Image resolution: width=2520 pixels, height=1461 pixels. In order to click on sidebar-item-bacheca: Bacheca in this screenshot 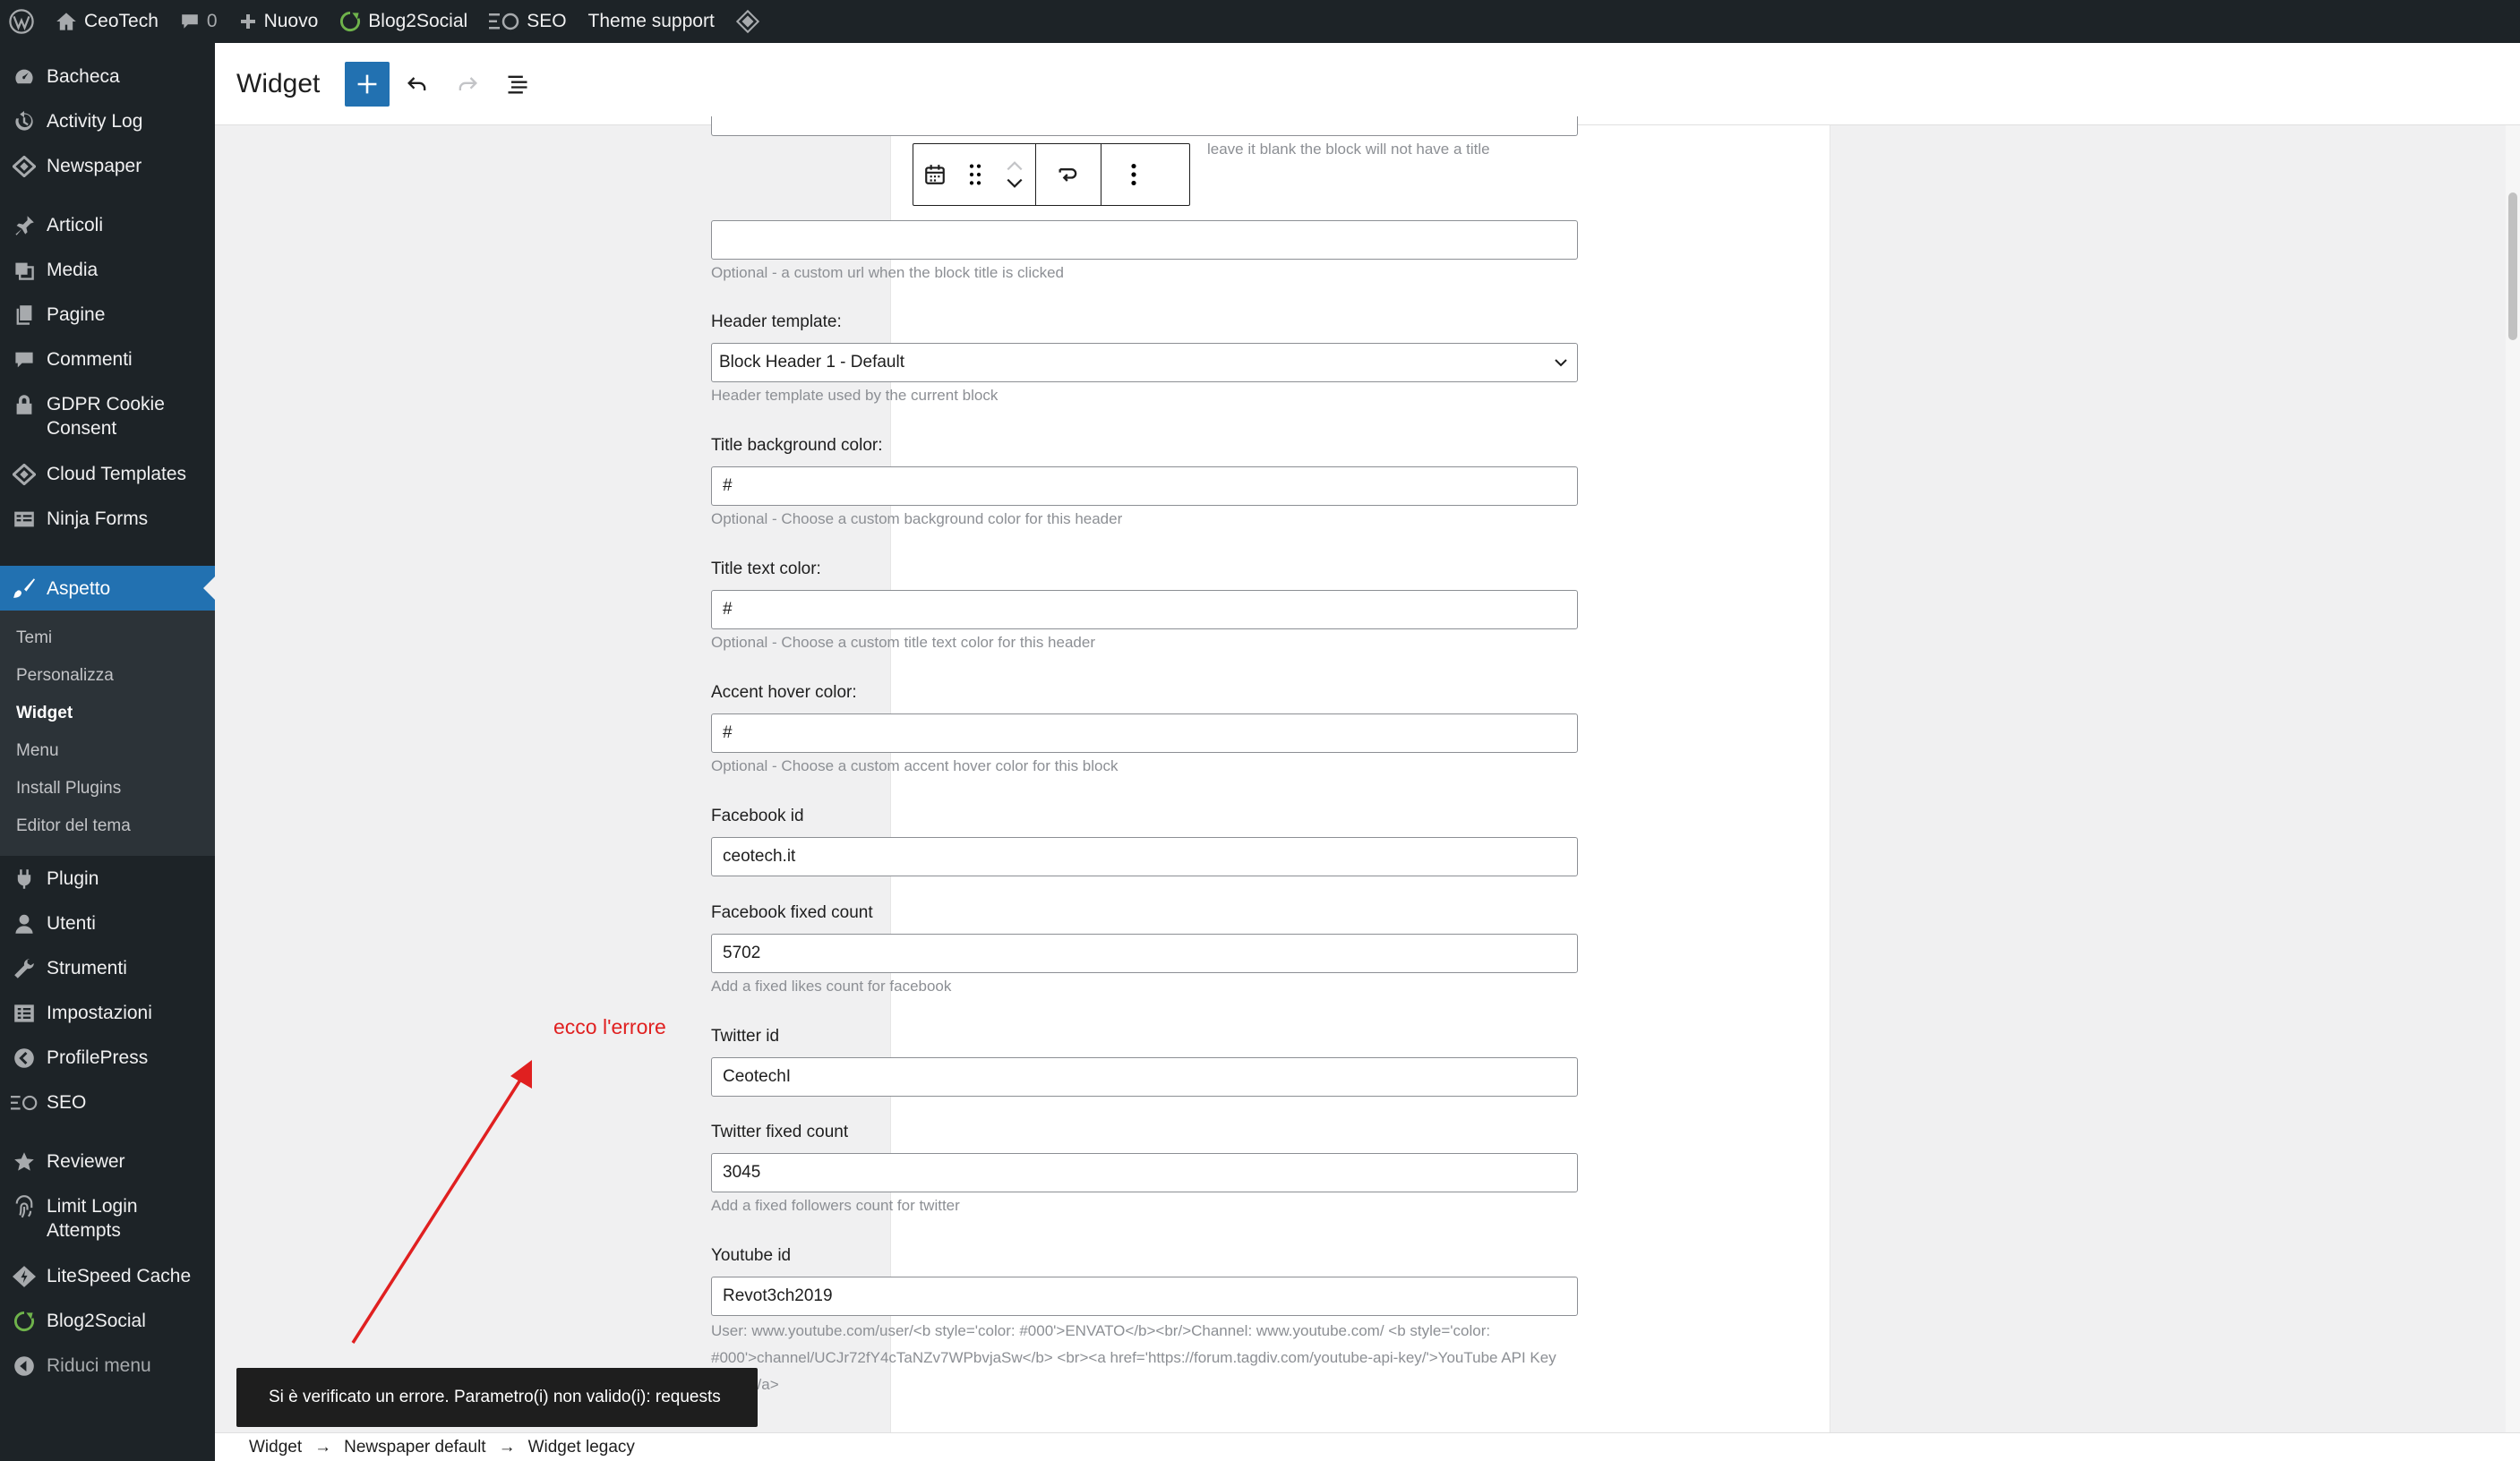, I will do `click(108, 86)`.